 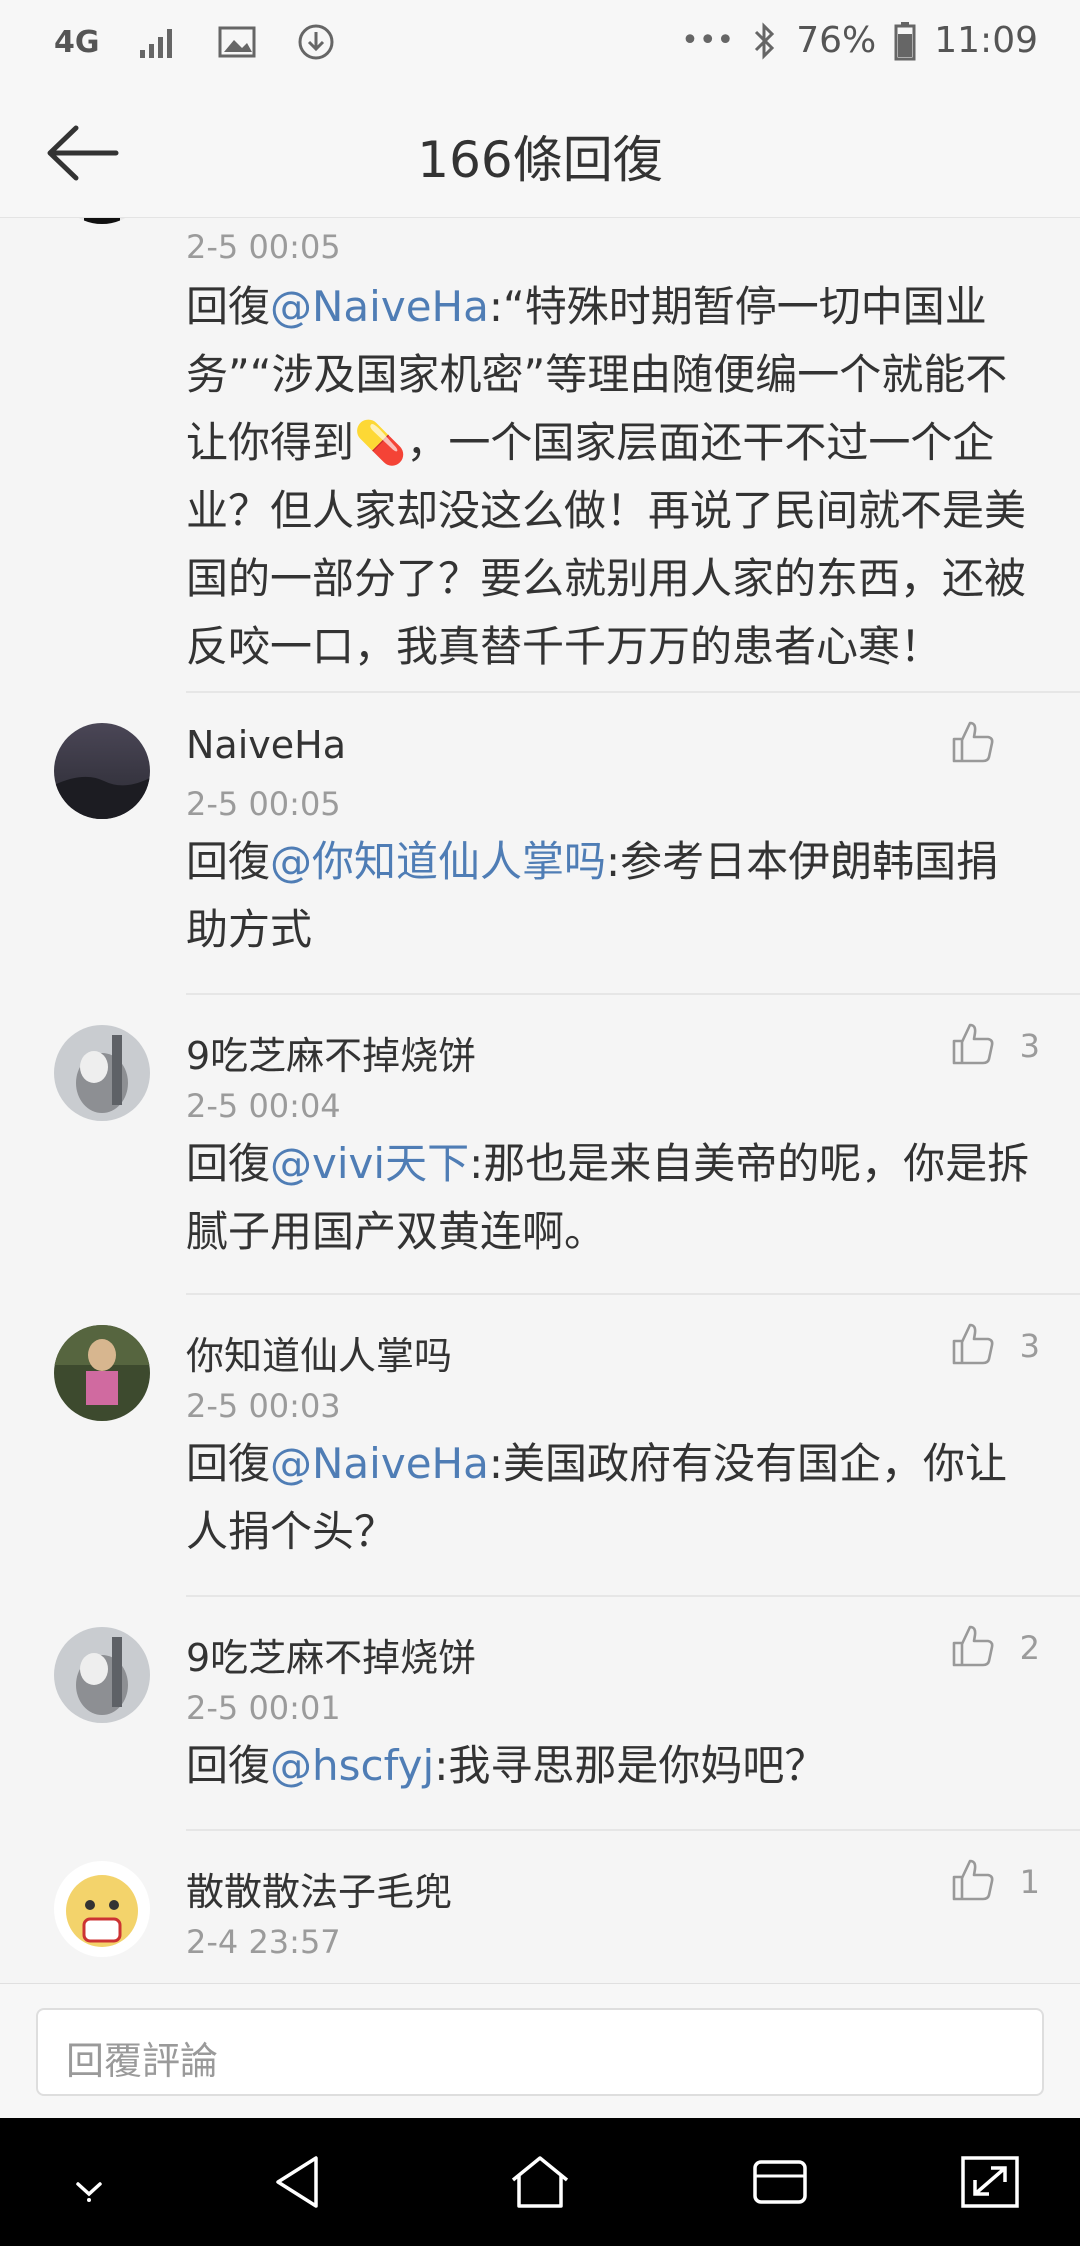 What do you see at coordinates (89, 2182) in the screenshot?
I see `hide-keyboard-icon` at bounding box center [89, 2182].